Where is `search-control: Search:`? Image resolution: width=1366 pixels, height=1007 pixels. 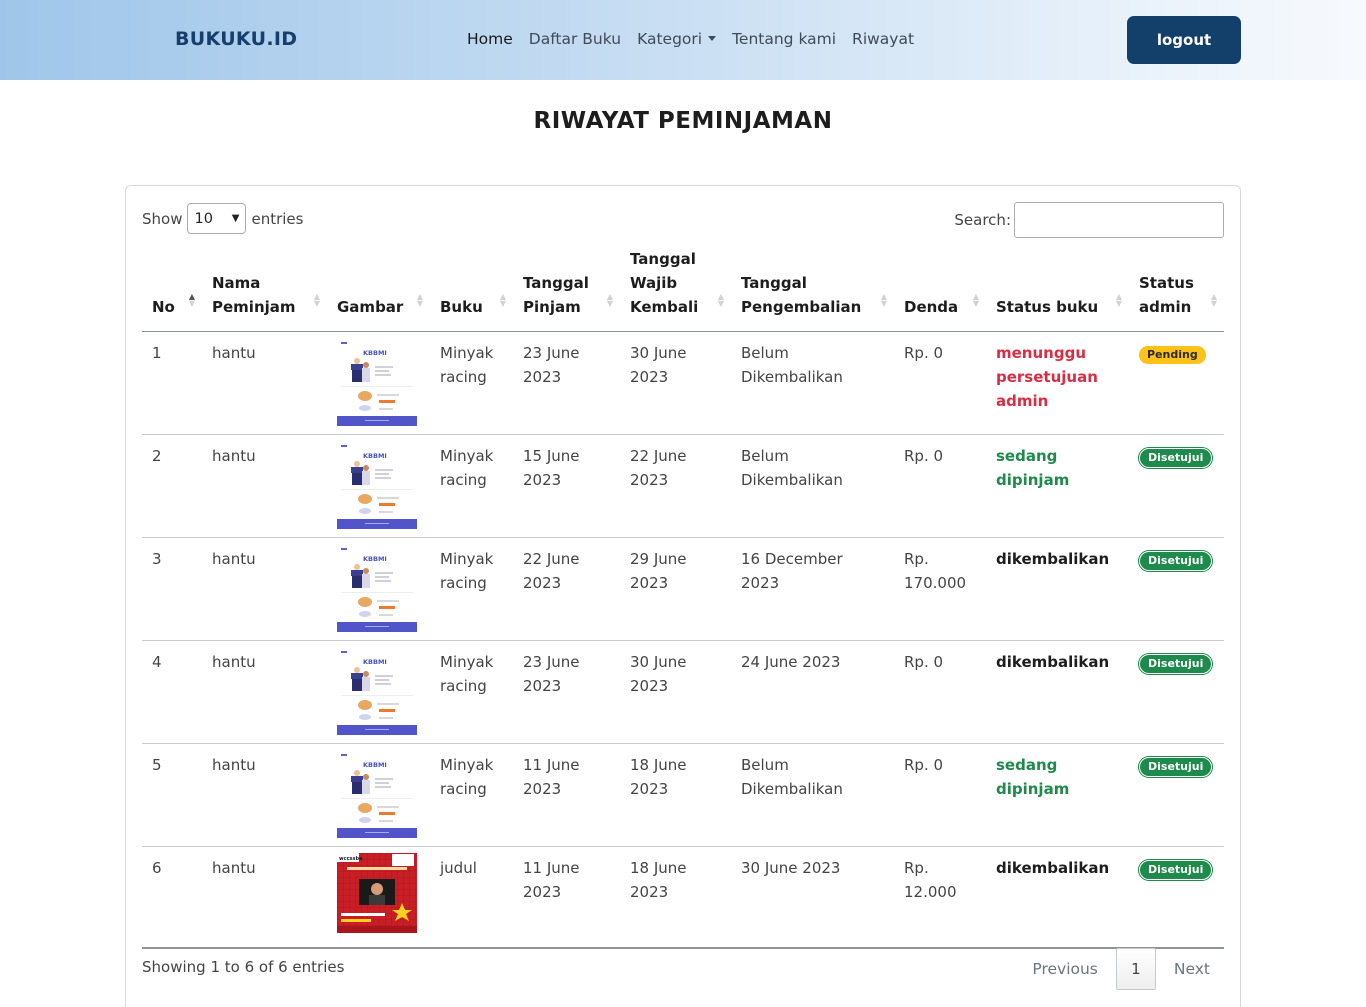 search-control: Search: is located at coordinates (1089, 220).